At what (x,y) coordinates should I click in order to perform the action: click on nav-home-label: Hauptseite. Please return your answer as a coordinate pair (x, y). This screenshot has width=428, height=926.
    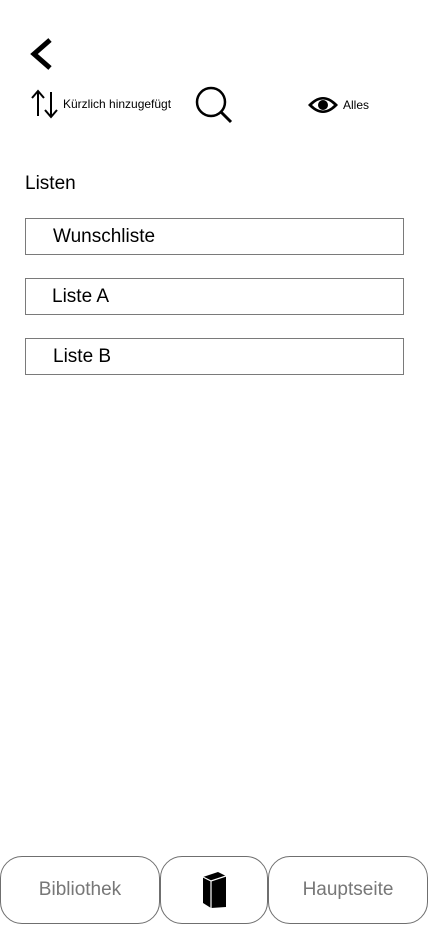
    Looking at the image, I should click on (348, 889).